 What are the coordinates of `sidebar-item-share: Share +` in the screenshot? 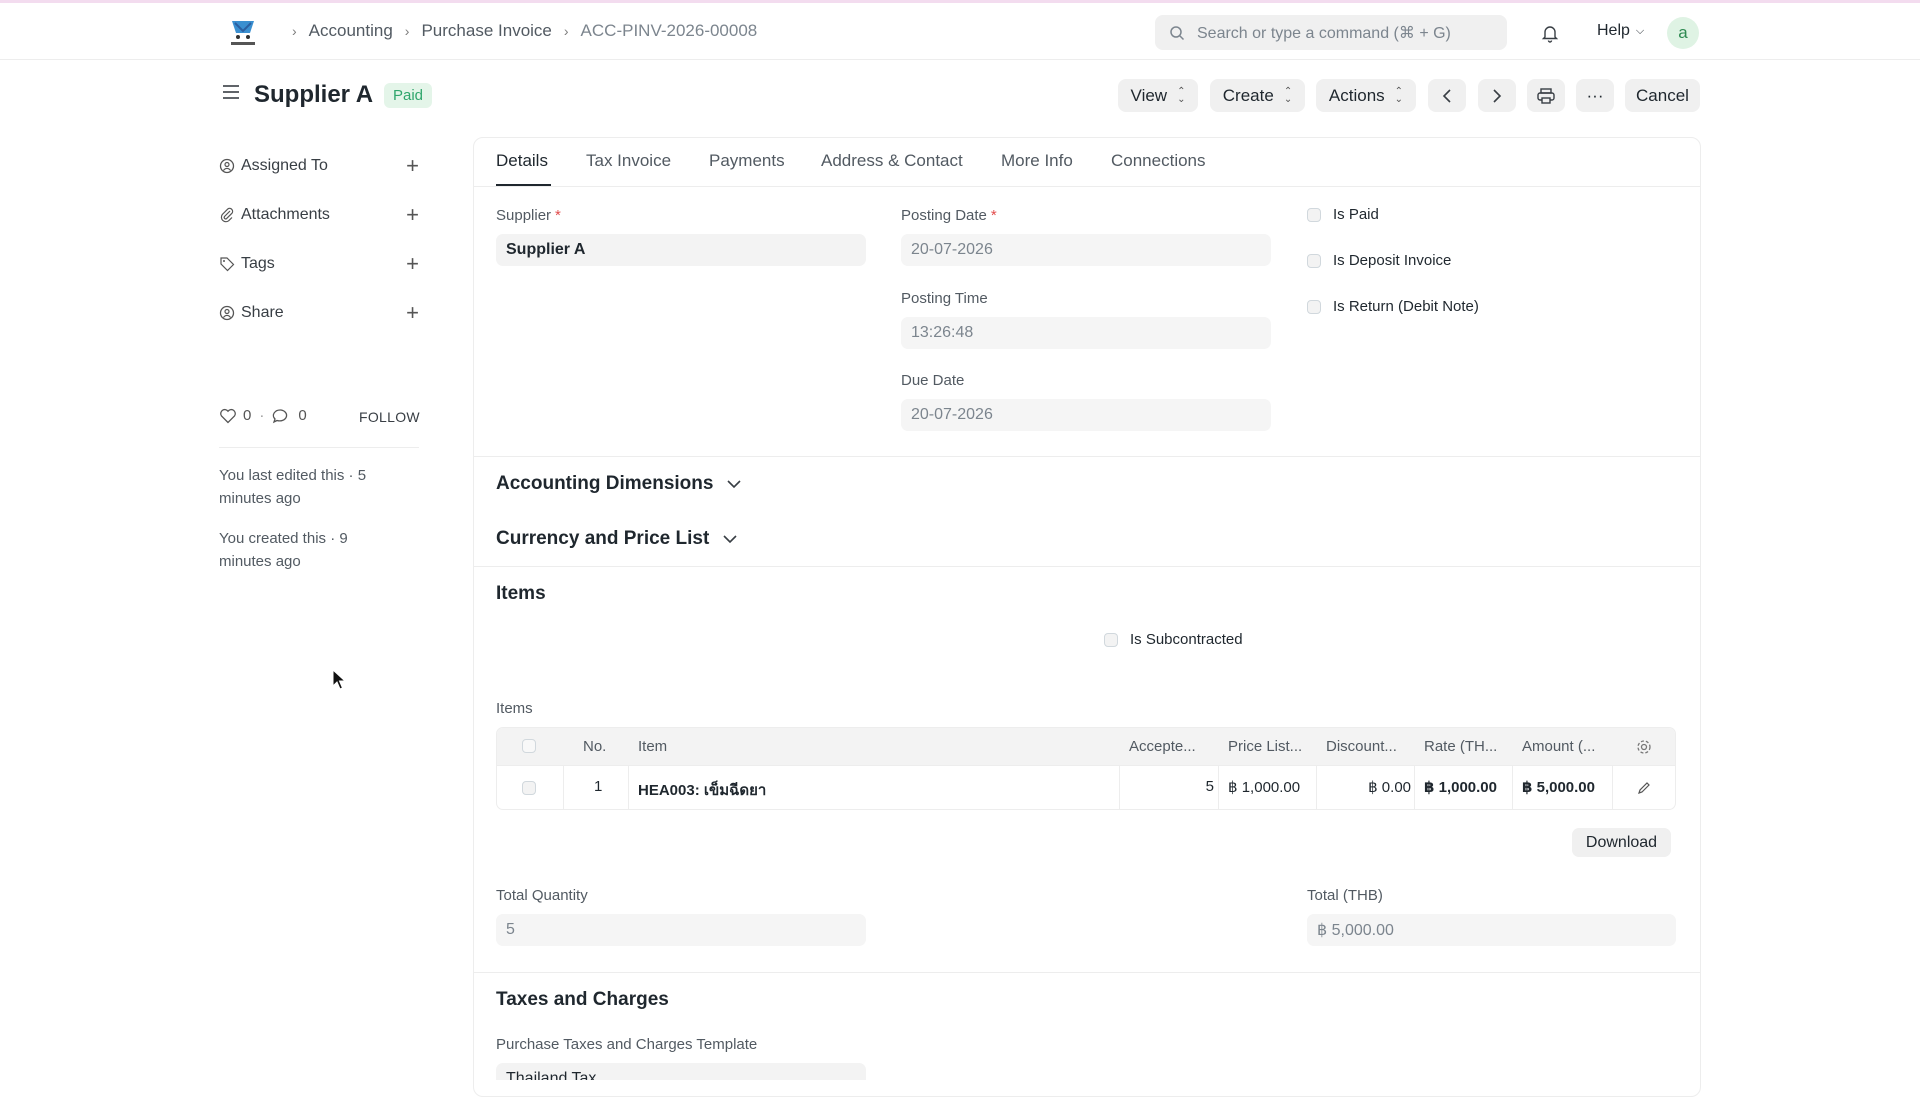 It's located at (319, 313).